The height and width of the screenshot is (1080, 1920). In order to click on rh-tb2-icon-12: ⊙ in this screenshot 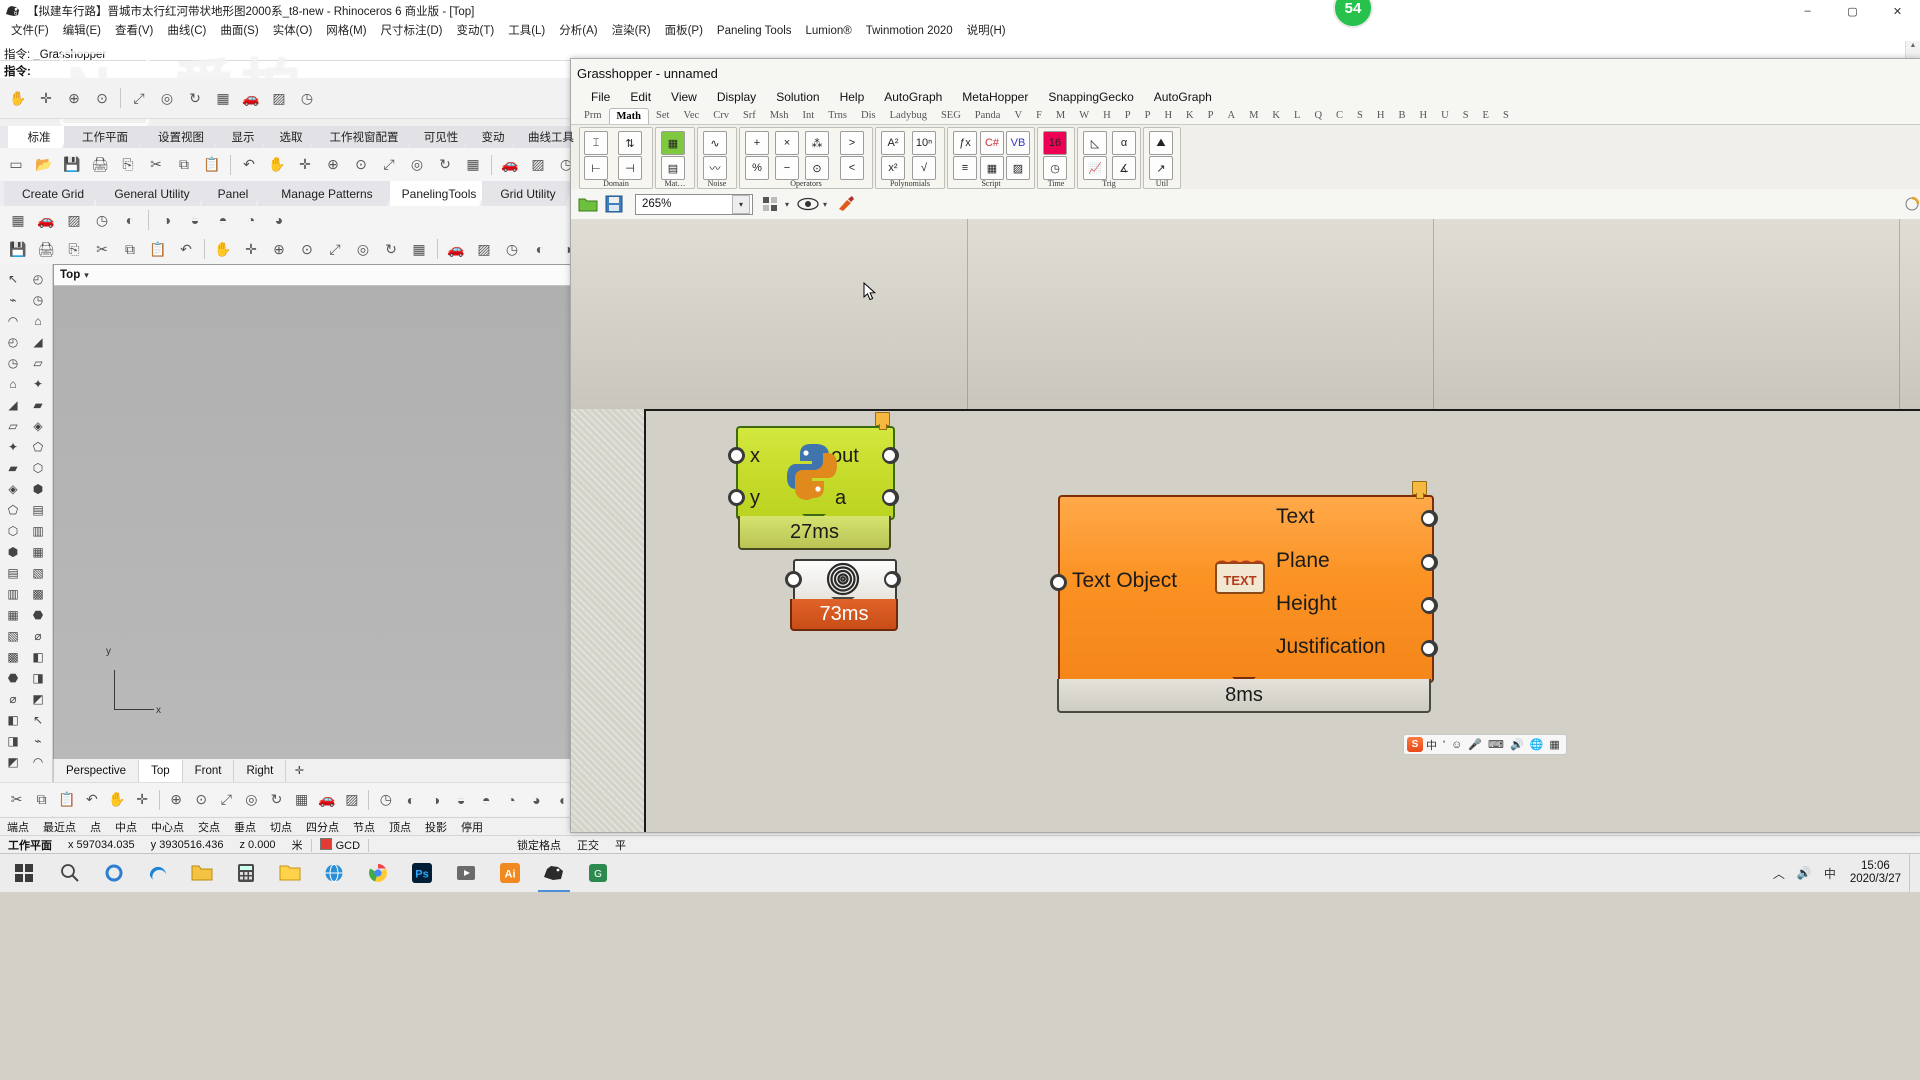, I will do `click(361, 165)`.